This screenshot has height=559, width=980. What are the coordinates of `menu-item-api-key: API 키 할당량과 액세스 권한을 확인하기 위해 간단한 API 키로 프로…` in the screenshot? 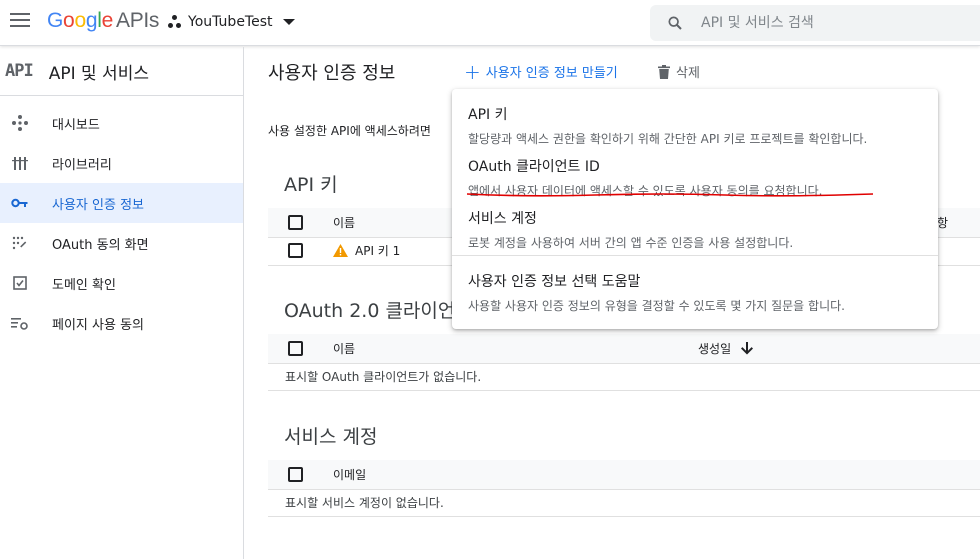 It's located at (695, 127).